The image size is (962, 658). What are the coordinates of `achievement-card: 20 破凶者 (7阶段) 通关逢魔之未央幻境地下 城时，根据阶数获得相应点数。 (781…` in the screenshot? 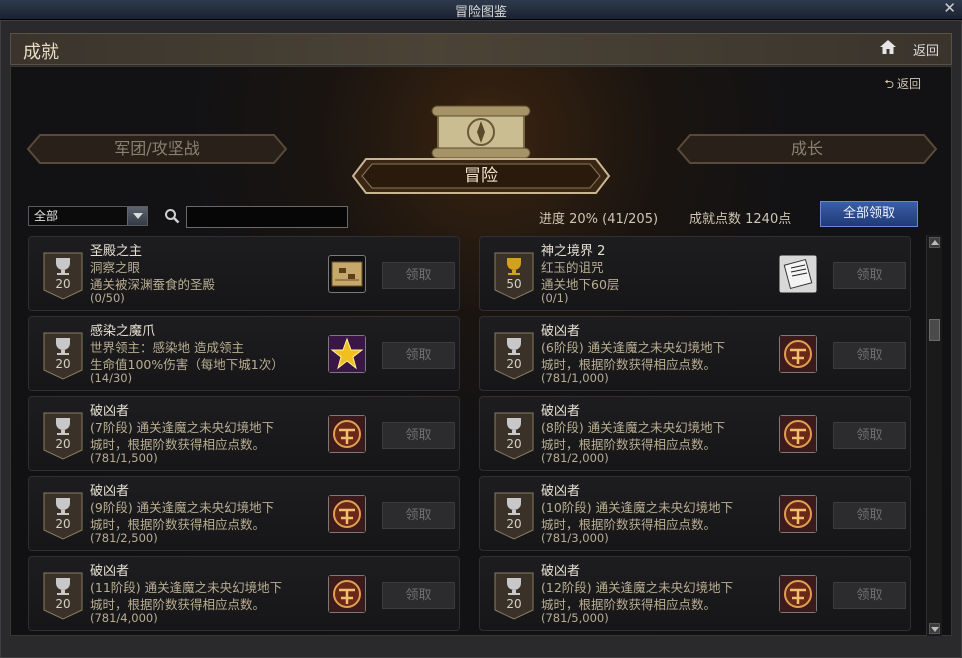 It's located at (244, 433).